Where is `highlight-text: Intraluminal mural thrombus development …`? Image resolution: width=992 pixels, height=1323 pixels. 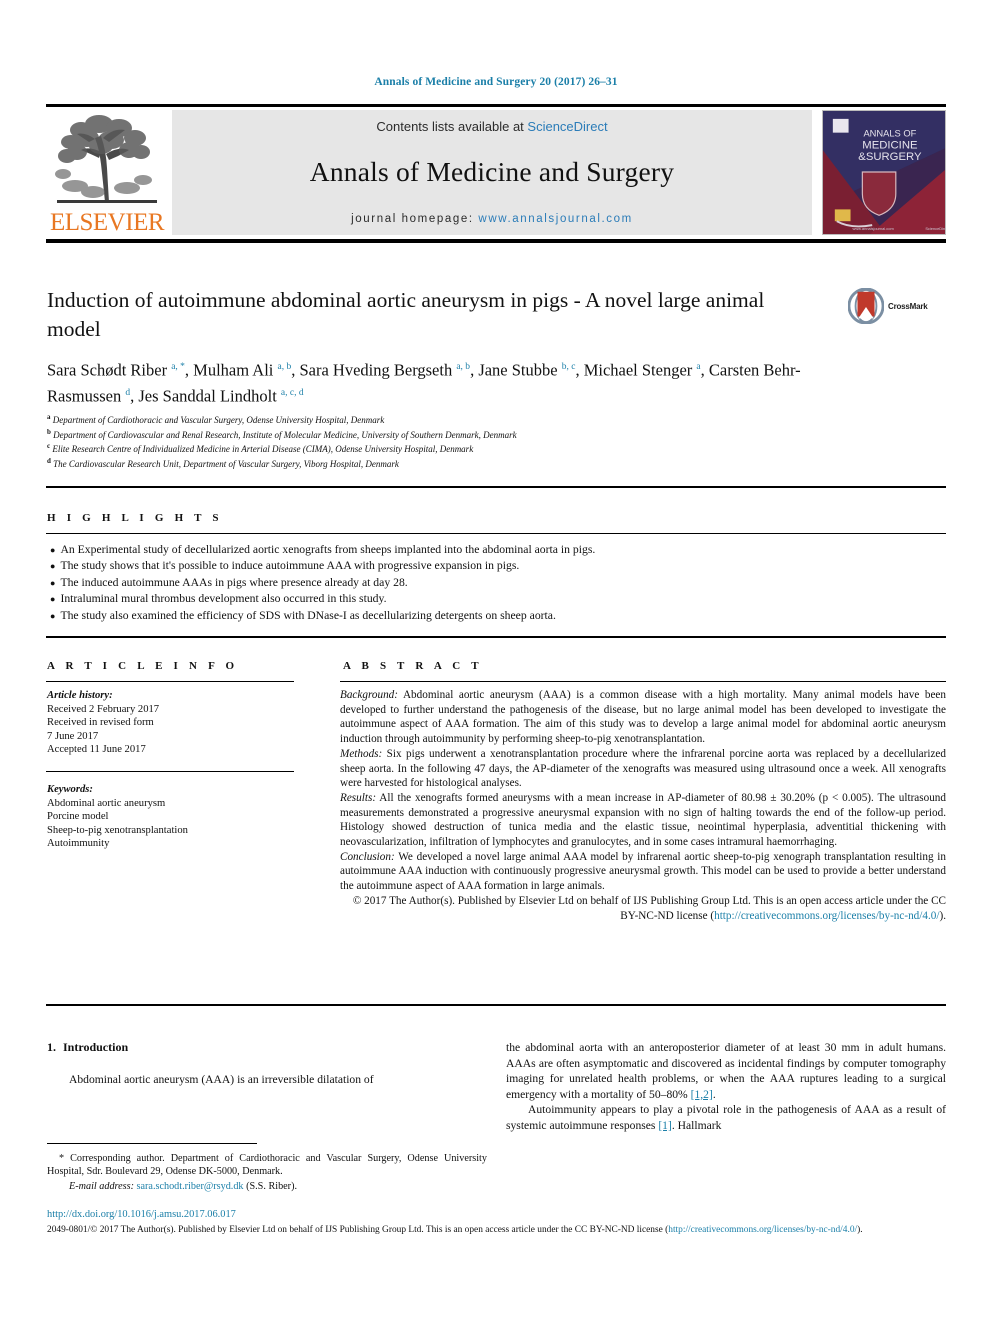 highlight-text: Intraluminal mural thrombus development … is located at coordinates (223, 599).